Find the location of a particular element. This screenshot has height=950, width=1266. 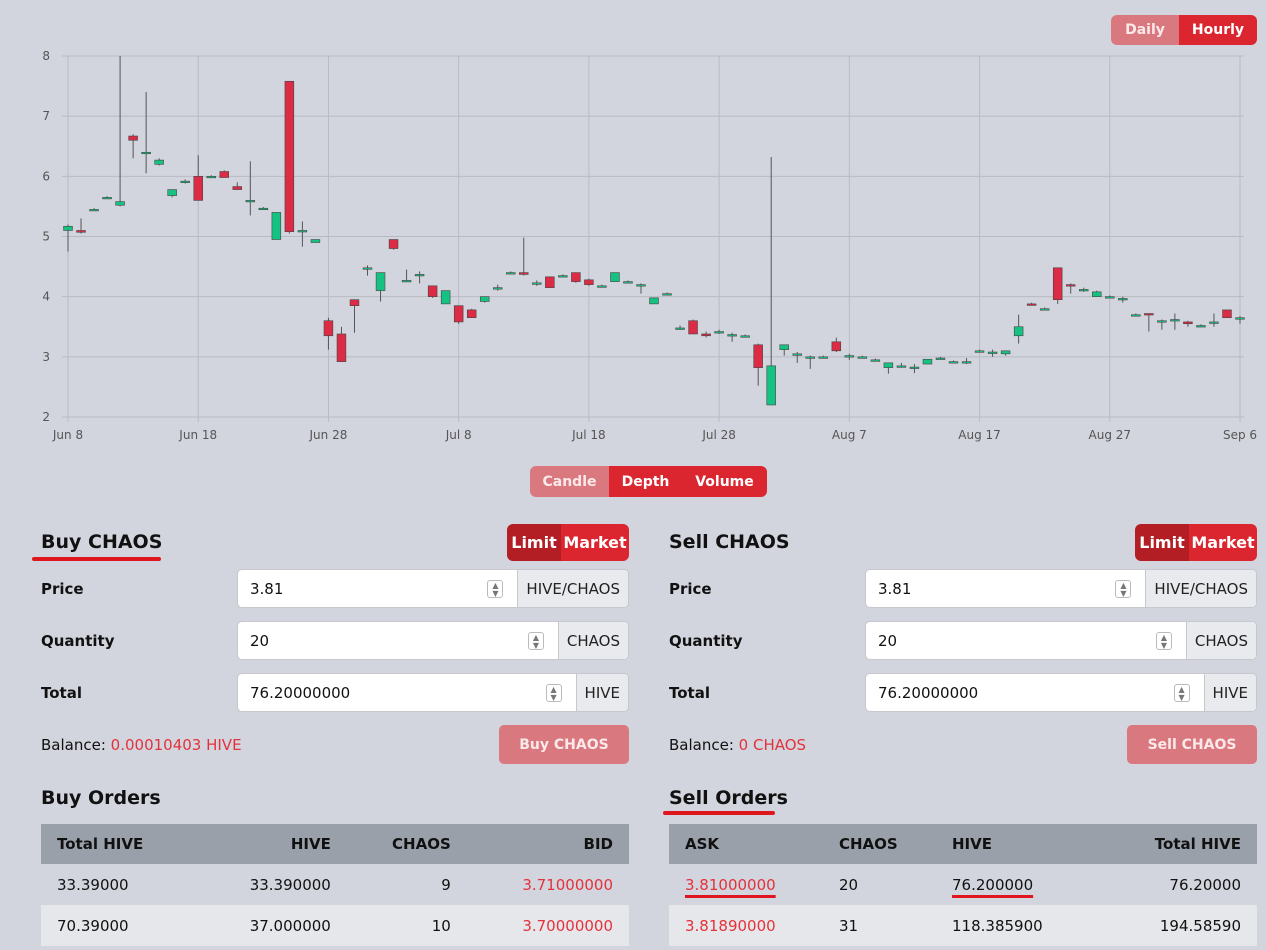

buy-col-total: Total HIVE is located at coordinates (119, 844).